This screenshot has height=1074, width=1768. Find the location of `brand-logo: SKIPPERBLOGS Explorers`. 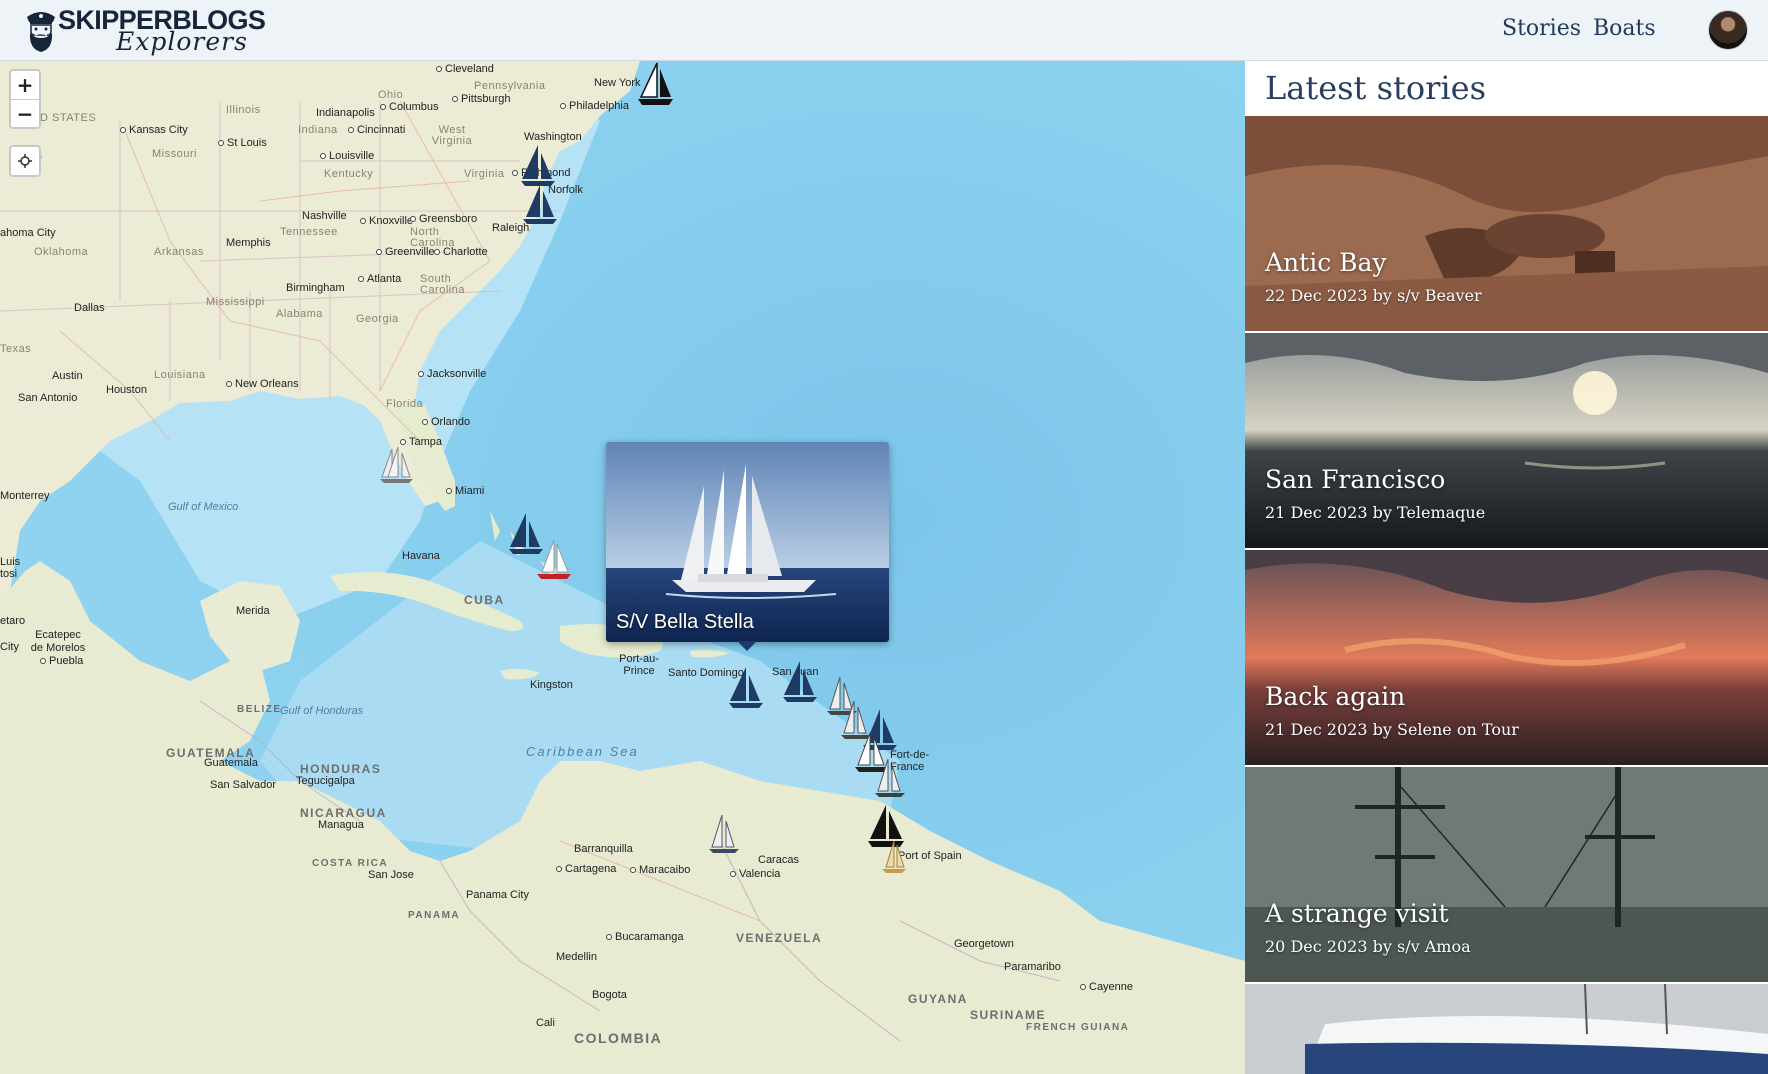

brand-logo: SKIPPERBLOGS Explorers is located at coordinates (145, 31).